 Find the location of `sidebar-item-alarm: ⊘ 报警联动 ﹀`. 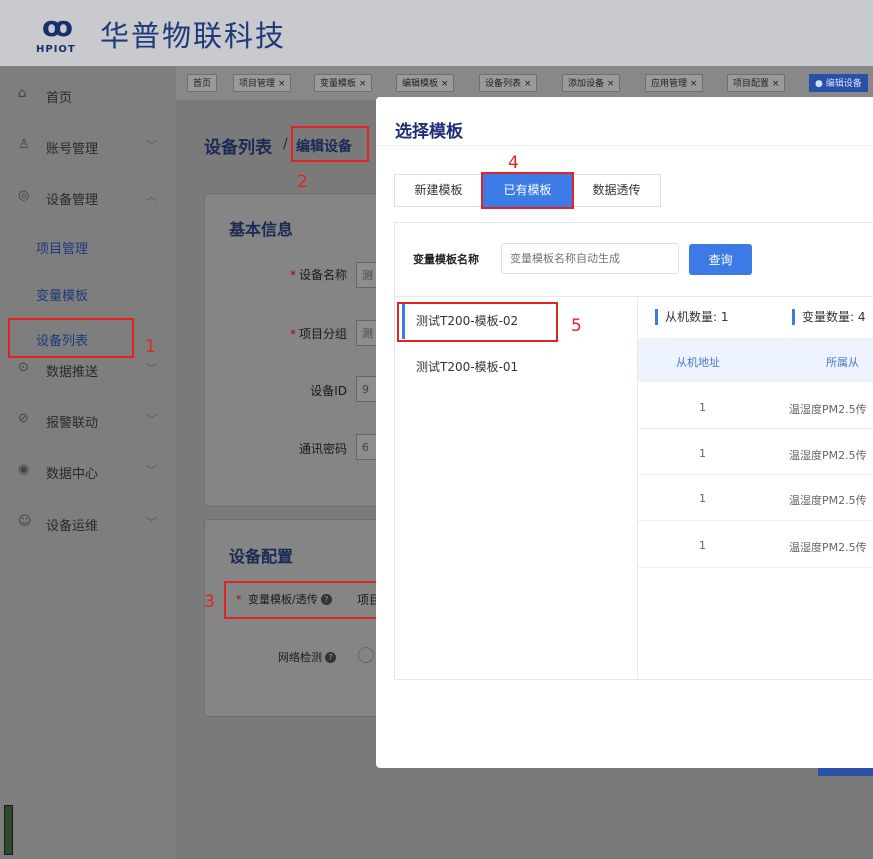

sidebar-item-alarm: ⊘ 报警联动 ﹀ is located at coordinates (88, 421).